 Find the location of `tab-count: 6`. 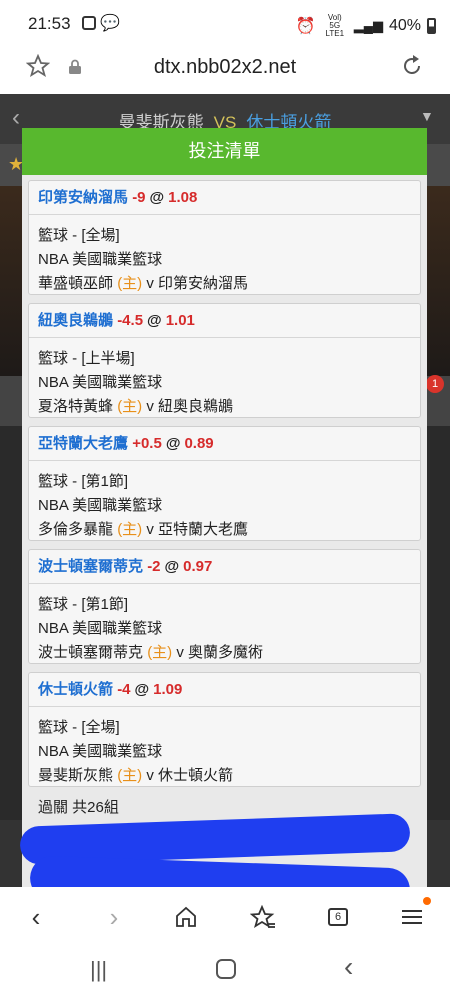

tab-count: 6 is located at coordinates (338, 917).